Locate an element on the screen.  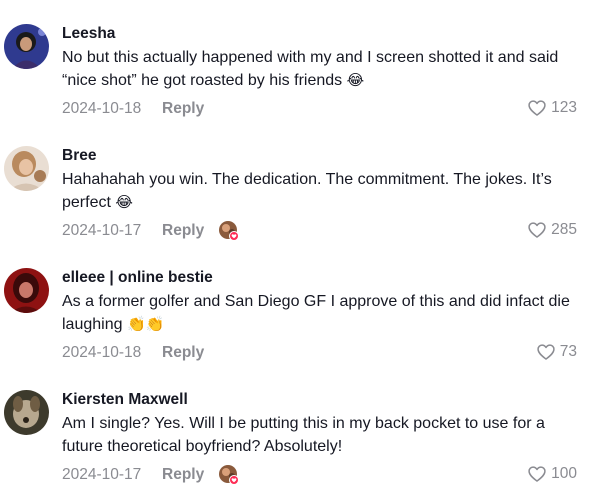
comment-meta: 2024-10-17 Reply 285 is located at coordinates (323, 232).